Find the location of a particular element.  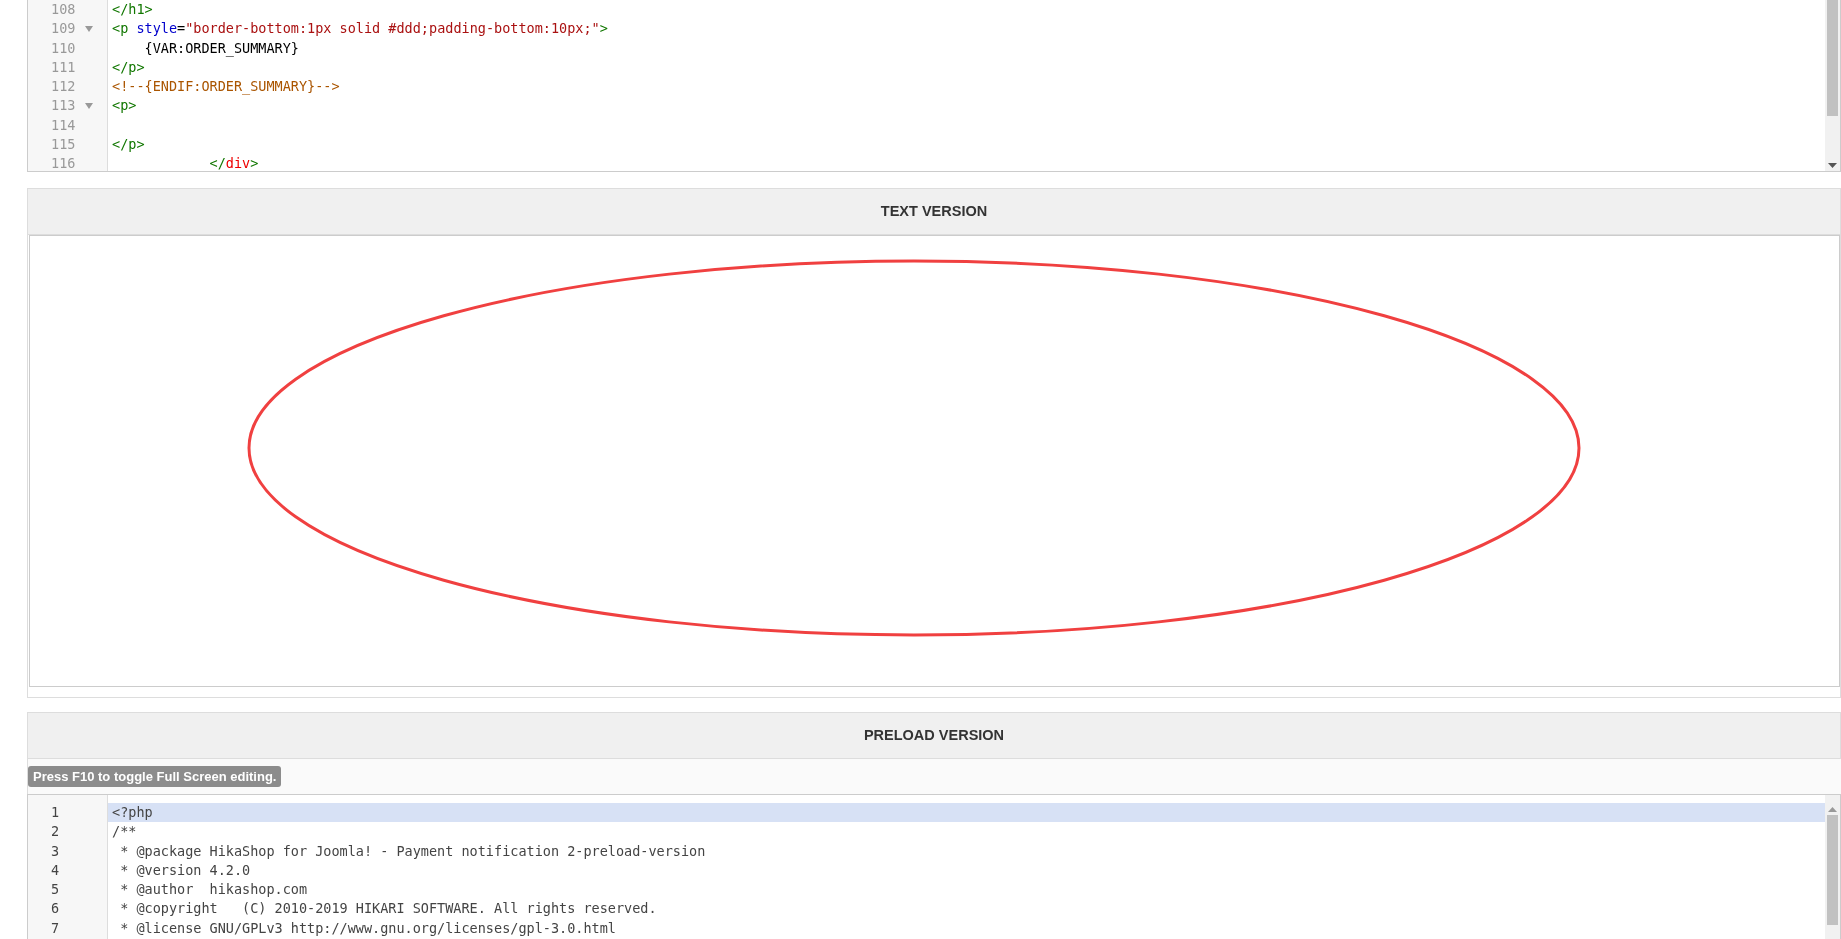

code-line: <p> is located at coordinates (124, 106).